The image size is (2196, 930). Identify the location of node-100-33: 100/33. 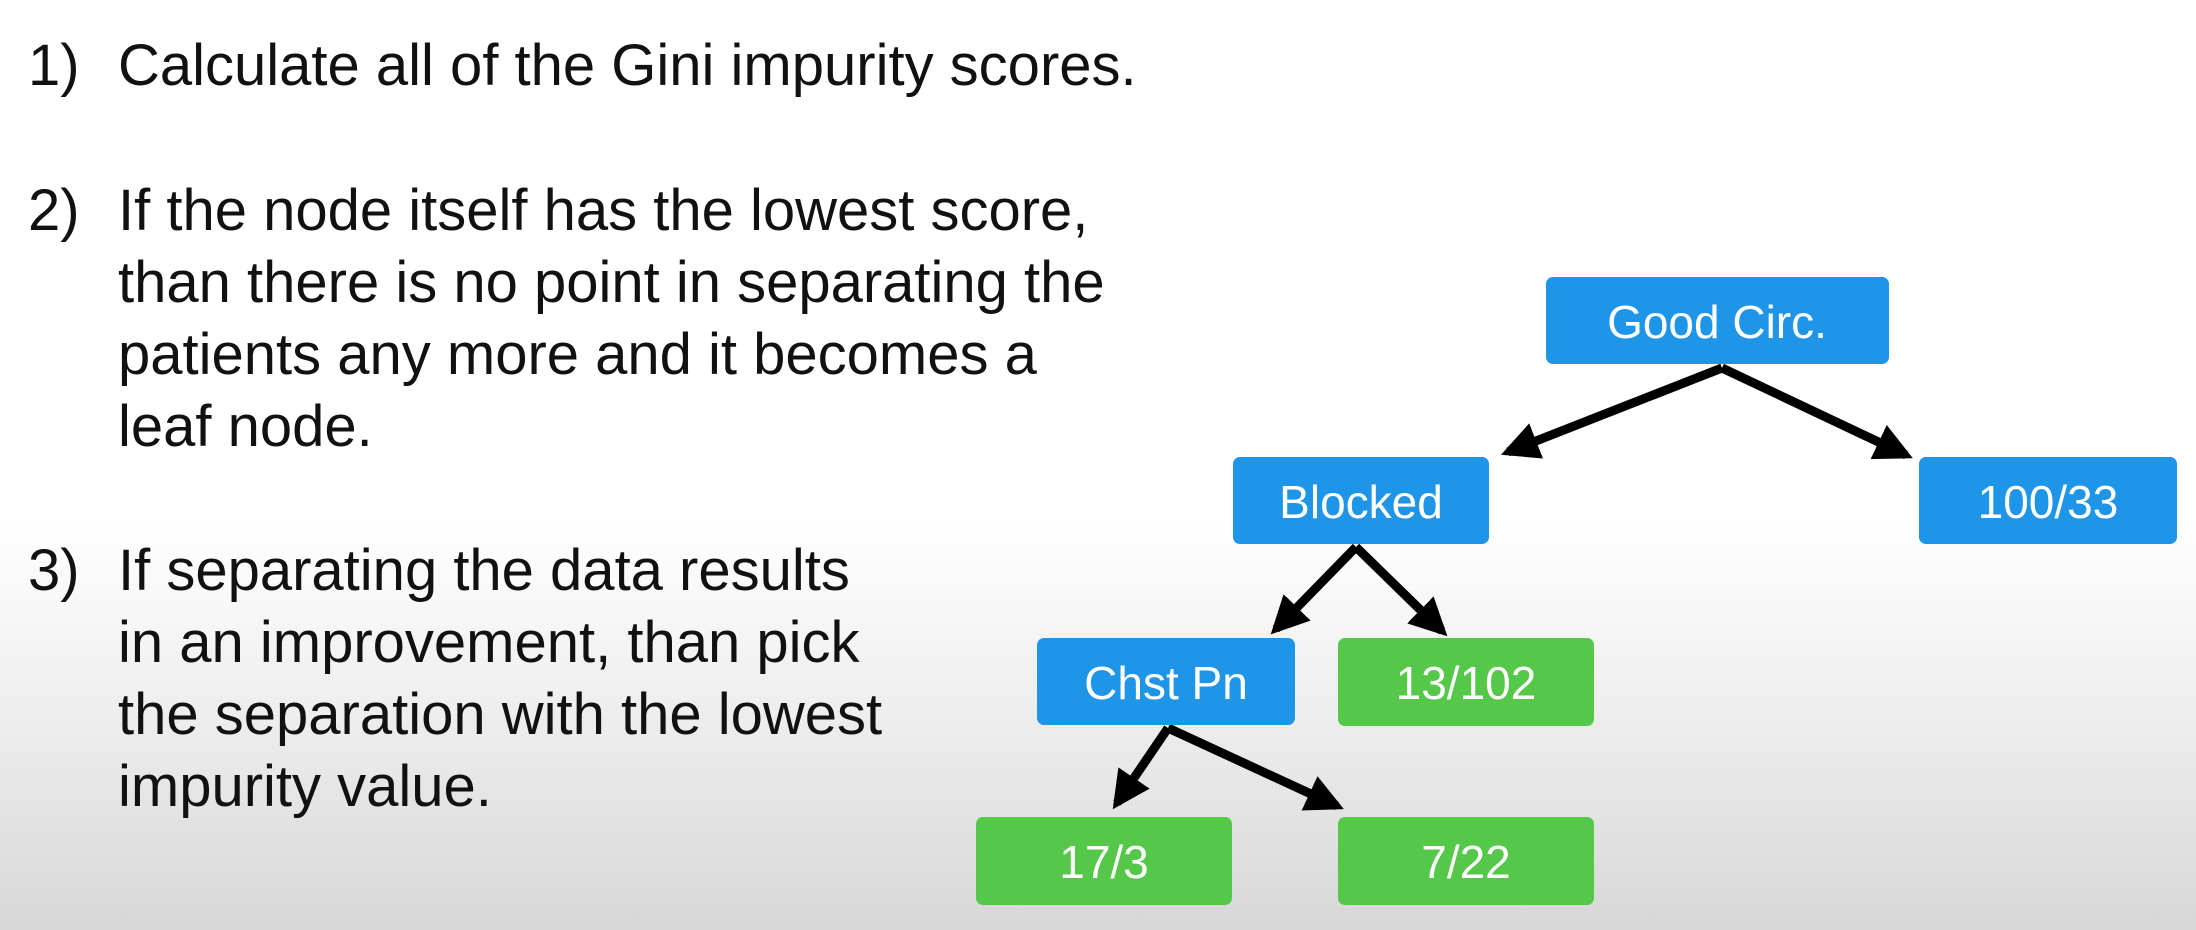
(2048, 500).